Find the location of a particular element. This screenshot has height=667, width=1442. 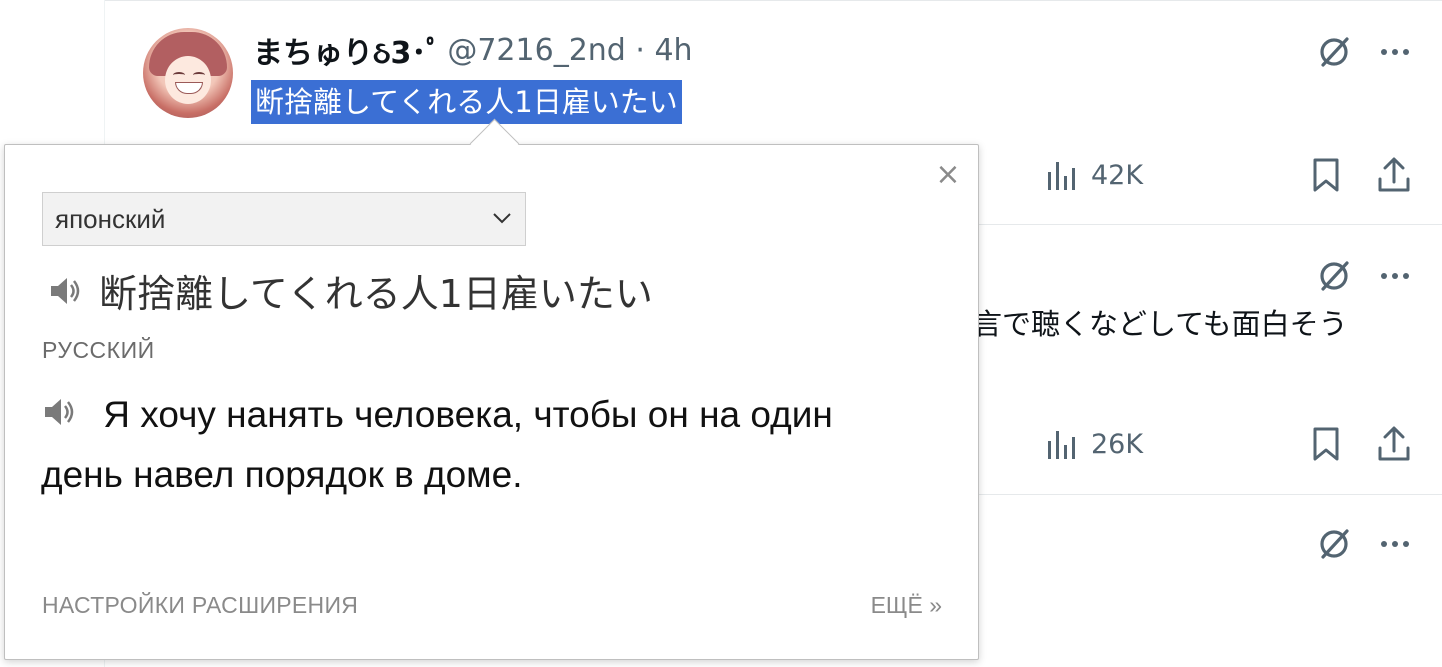

more-link: ЕЩЁ » is located at coordinates (906, 605).